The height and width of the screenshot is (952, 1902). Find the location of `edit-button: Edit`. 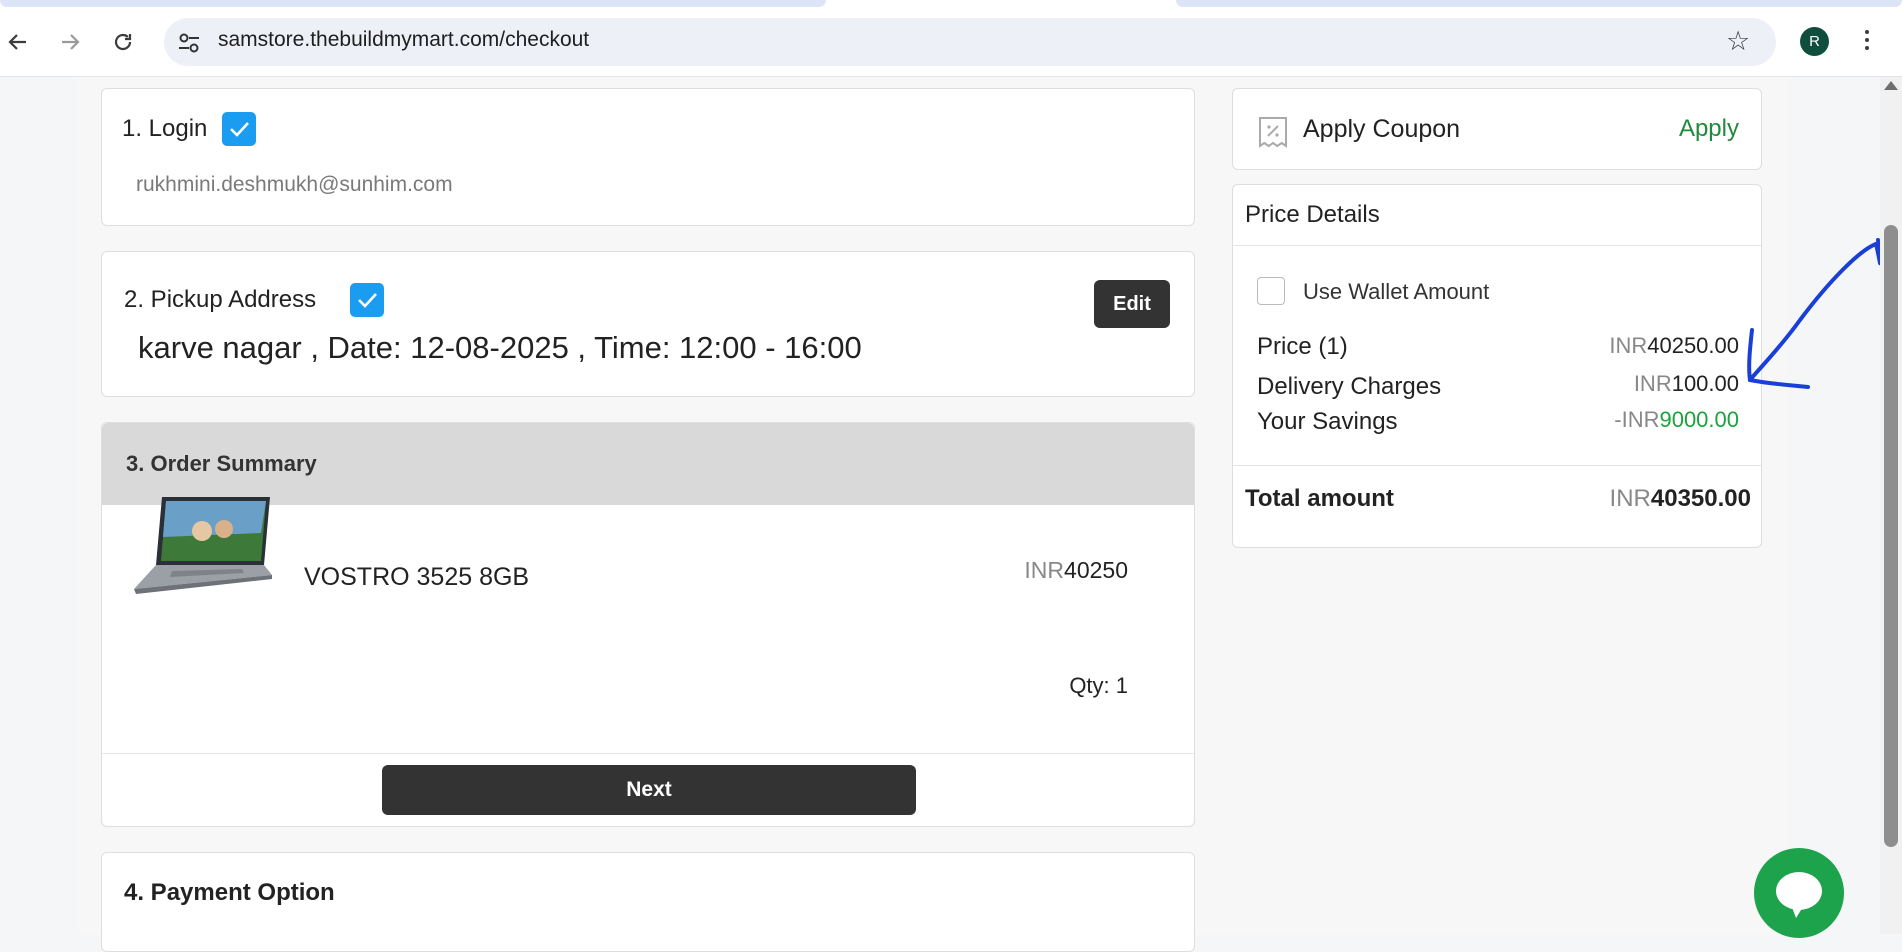

edit-button: Edit is located at coordinates (1132, 304).